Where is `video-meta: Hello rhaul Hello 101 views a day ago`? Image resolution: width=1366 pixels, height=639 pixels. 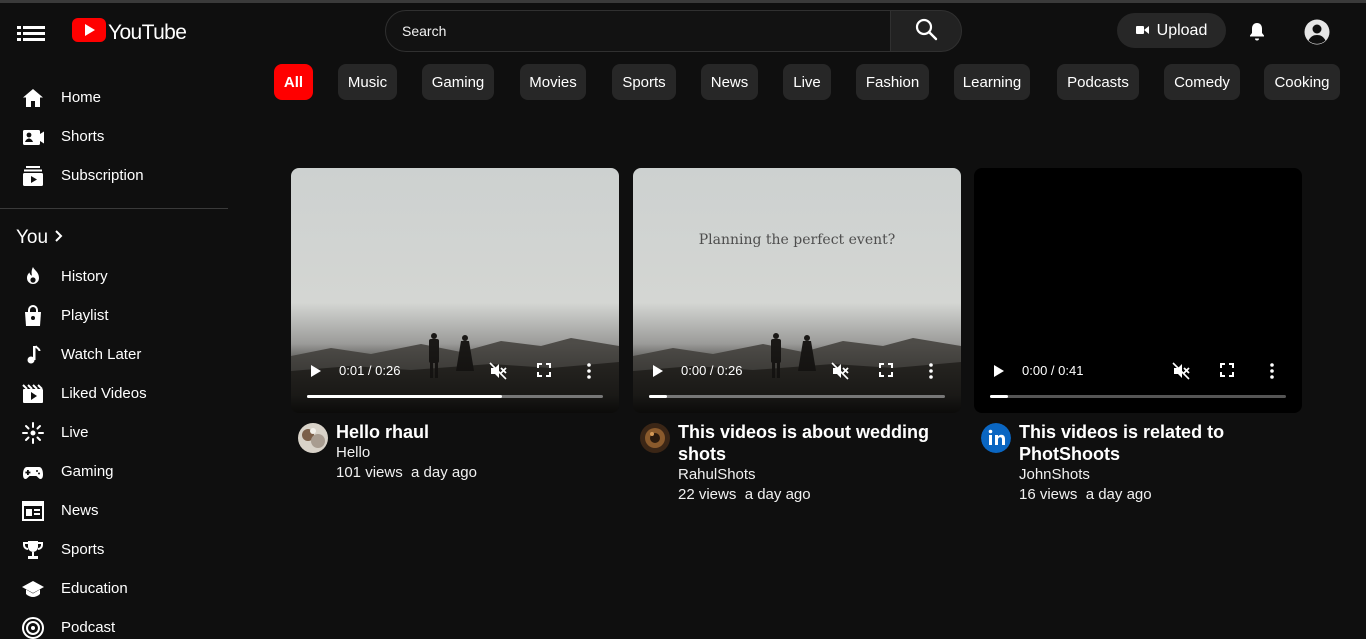
video-meta: Hello rhaul Hello 101 views a day ago is located at coordinates (455, 451).